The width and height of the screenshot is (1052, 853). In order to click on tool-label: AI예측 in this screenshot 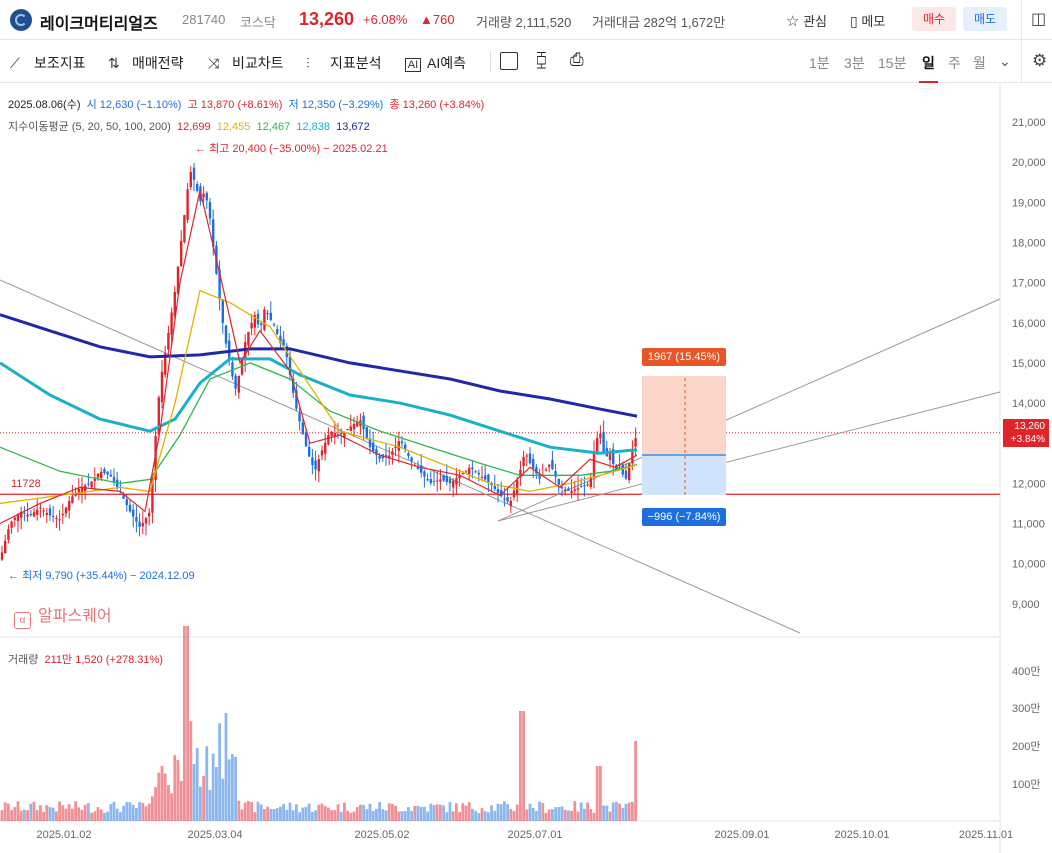, I will do `click(446, 63)`.